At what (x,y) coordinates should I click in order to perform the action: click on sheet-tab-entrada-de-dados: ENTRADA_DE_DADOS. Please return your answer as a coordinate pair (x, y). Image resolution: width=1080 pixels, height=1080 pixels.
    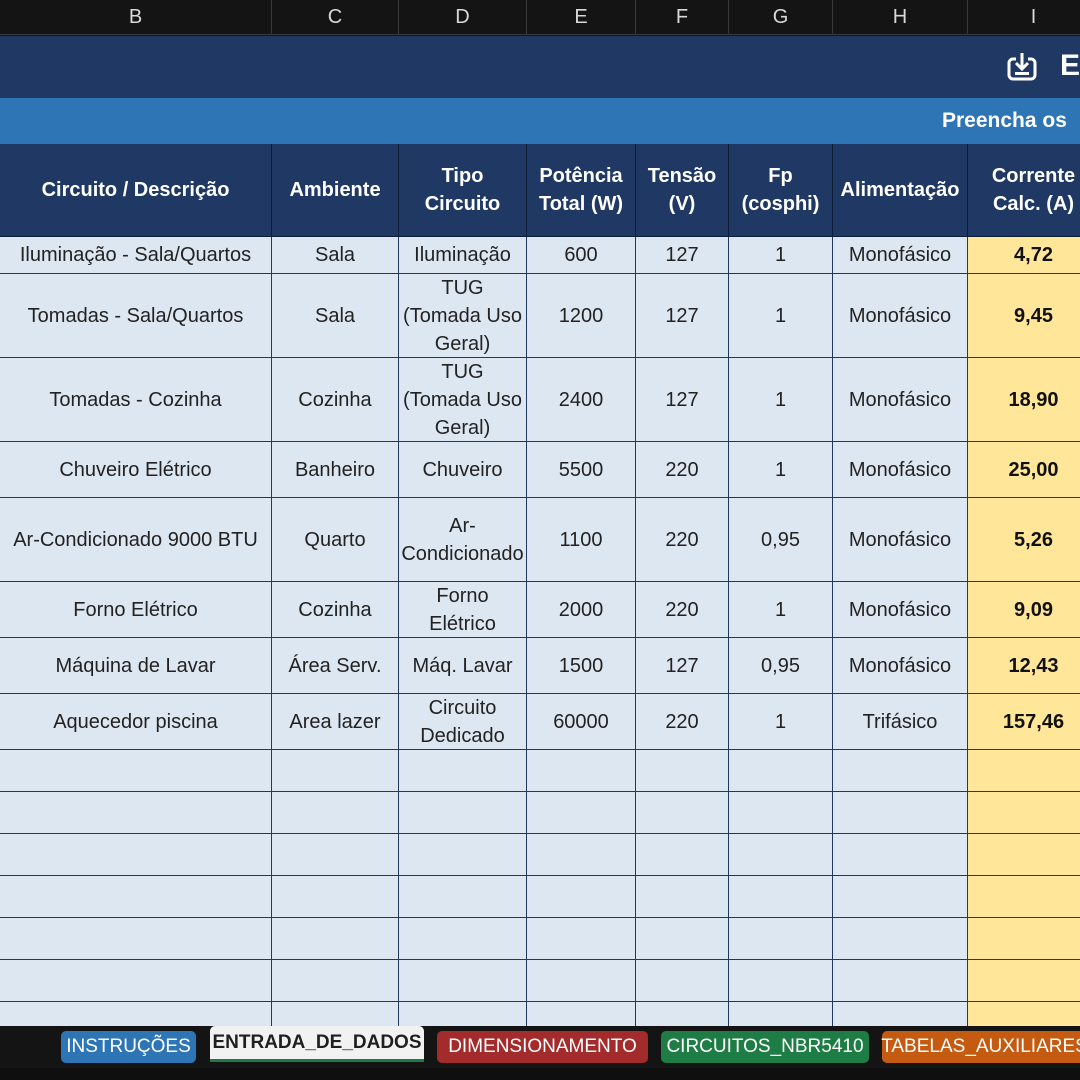
    Looking at the image, I should click on (317, 1044).